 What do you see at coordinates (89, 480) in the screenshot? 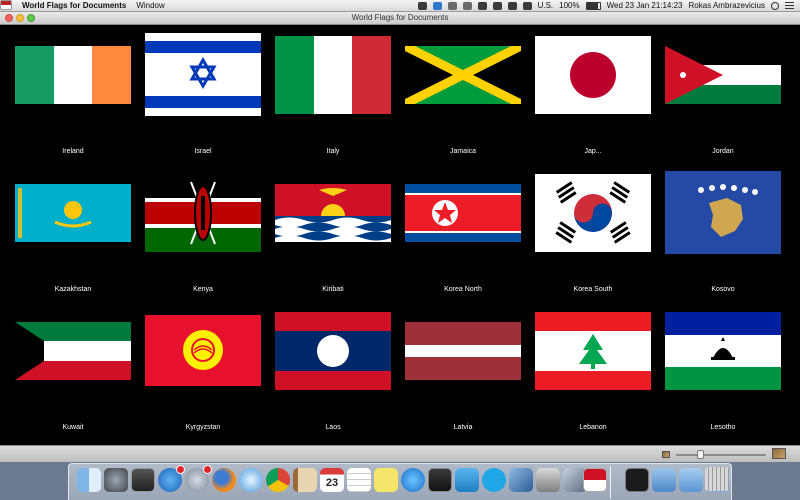
I see `finder-icon` at bounding box center [89, 480].